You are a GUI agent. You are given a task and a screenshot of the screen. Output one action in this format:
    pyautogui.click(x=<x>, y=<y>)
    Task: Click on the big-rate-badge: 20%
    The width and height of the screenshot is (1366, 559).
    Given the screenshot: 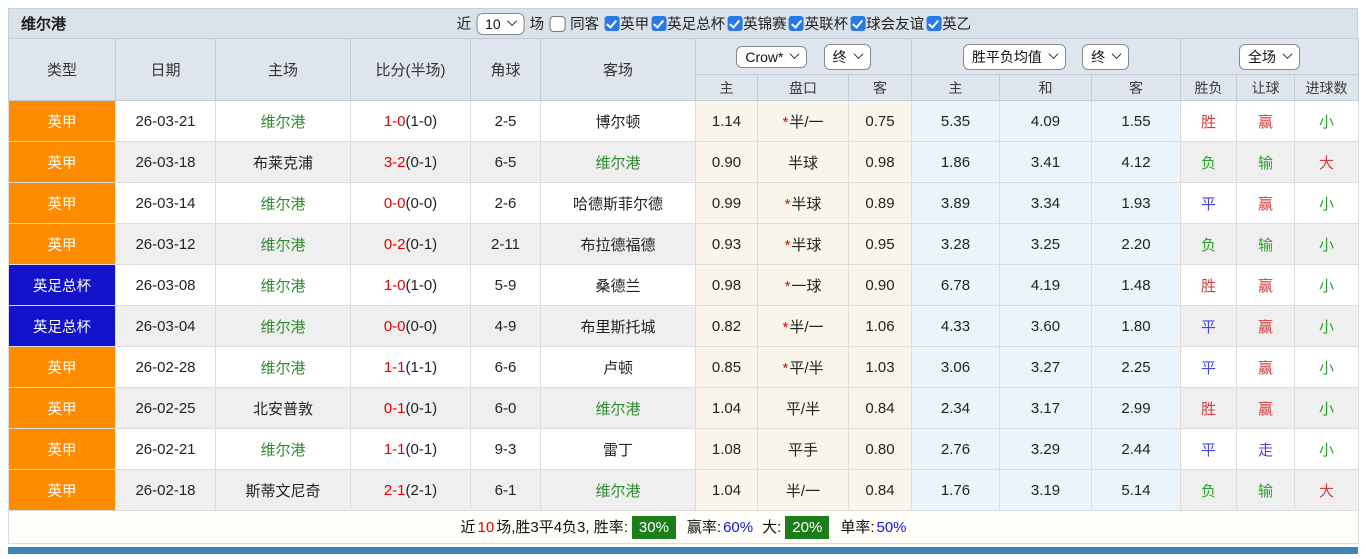 What is the action you would take?
    pyautogui.click(x=807, y=527)
    